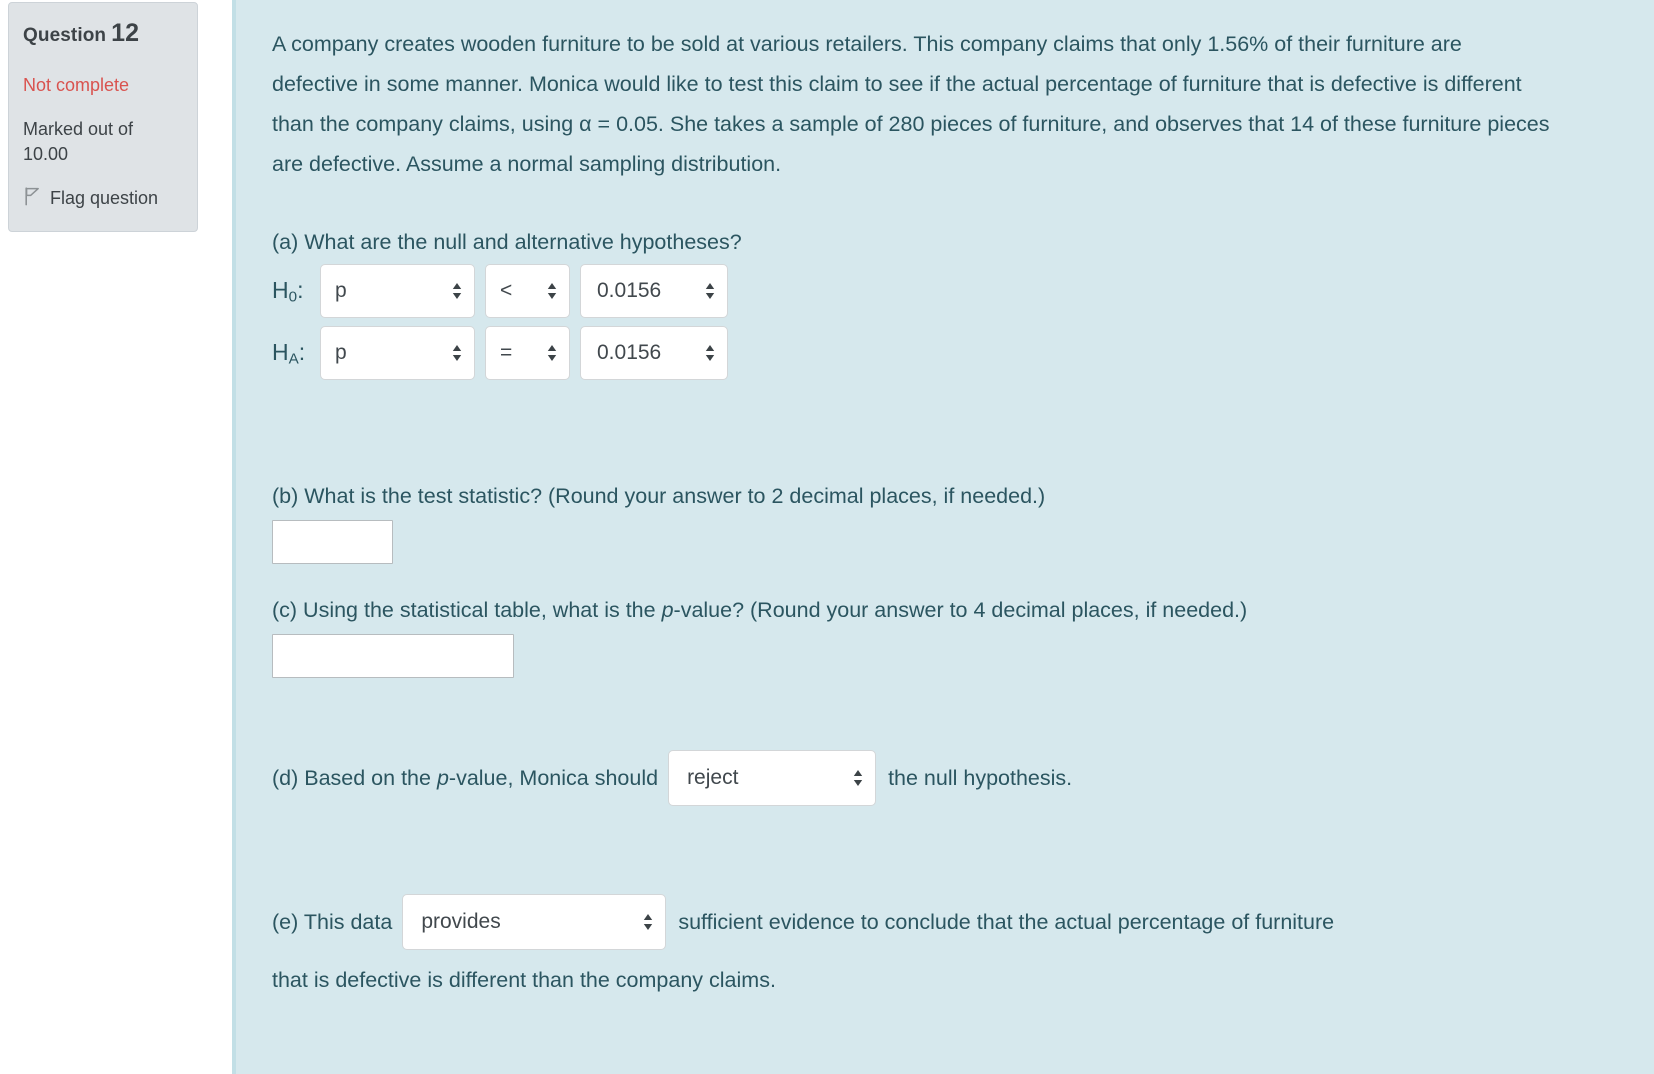  What do you see at coordinates (332, 542) in the screenshot?
I see `test-statistic-input` at bounding box center [332, 542].